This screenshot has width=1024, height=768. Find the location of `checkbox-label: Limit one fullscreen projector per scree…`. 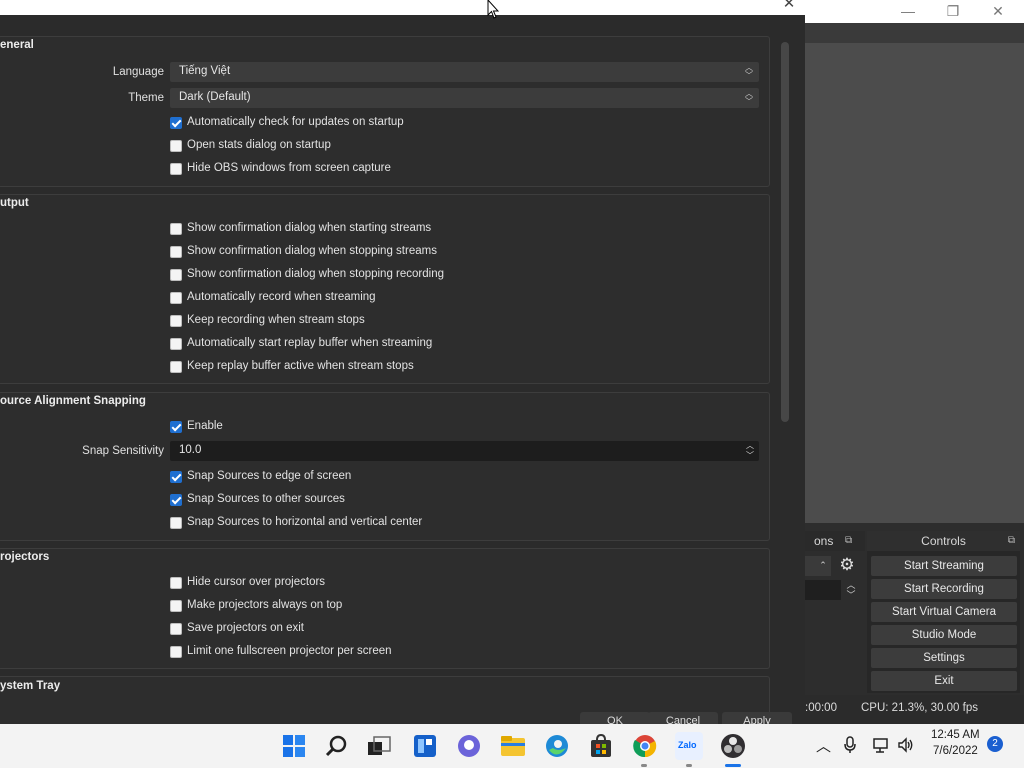

checkbox-label: Limit one fullscreen projector per scree… is located at coordinates (289, 651).